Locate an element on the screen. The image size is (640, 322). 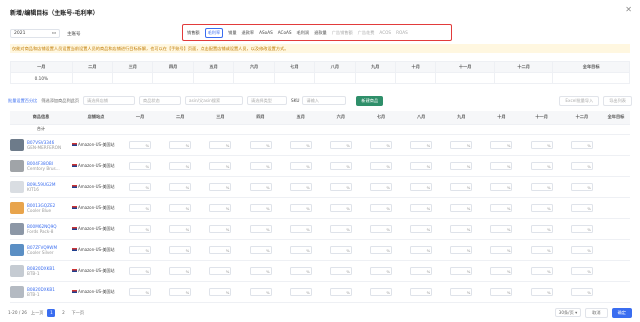
metric-tab-5: ACoAS is located at coordinates (285, 32).